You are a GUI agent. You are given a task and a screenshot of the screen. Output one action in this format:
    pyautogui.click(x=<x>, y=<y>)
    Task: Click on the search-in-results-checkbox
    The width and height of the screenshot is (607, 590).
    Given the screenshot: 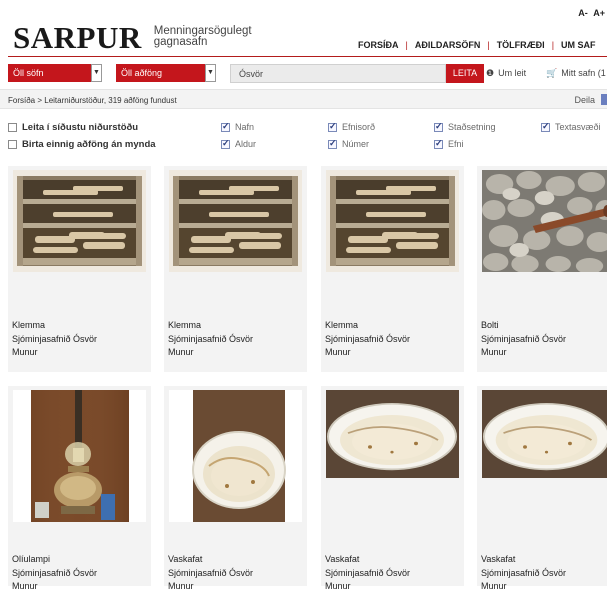 What is the action you would take?
    pyautogui.click(x=12, y=127)
    